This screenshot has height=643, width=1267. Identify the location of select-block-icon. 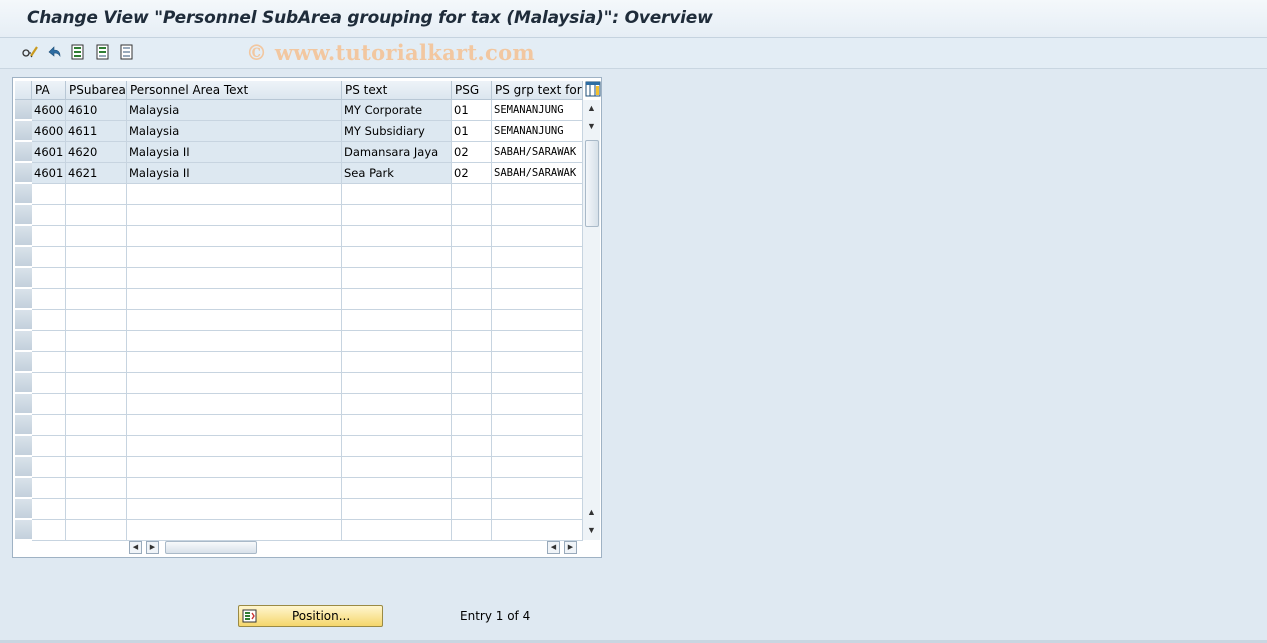
(103, 52).